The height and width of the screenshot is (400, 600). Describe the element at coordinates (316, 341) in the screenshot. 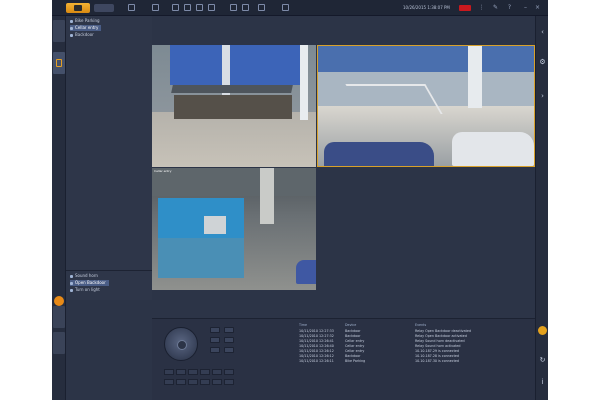

I see `event-time: 10/11/2010 12:26:41` at that location.